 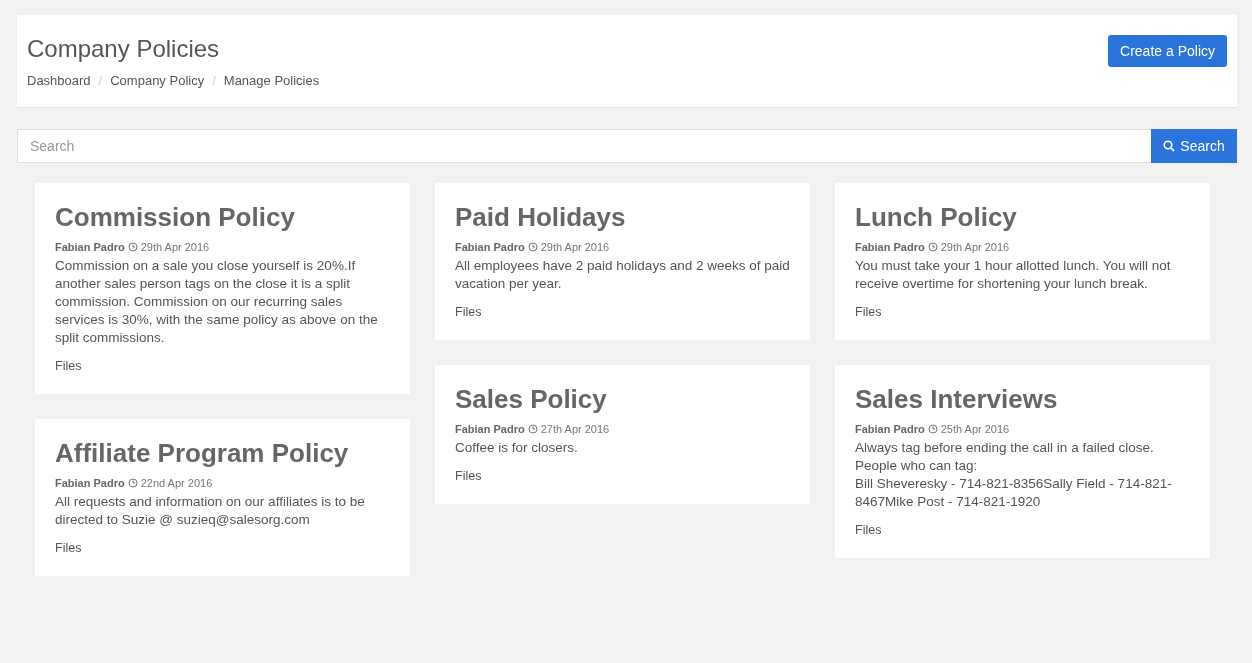 I want to click on policy-description: You must take your 1 hour allotted lunch. You will not receive overtime for shortening your lunch break., so click(x=1013, y=275).